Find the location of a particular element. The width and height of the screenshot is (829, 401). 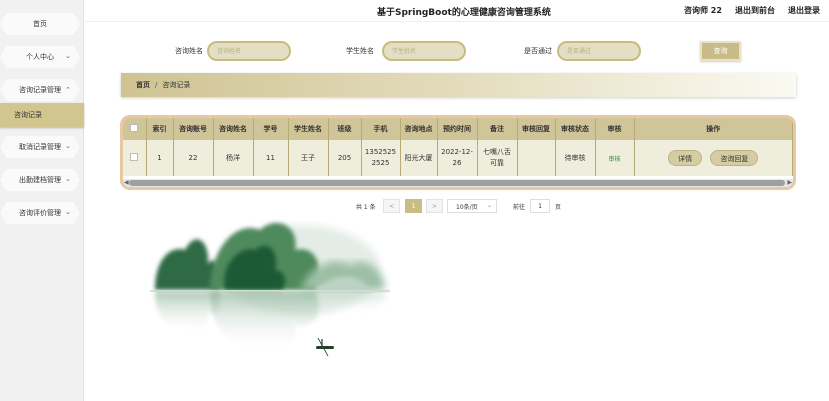

reply-button: 咨询回复 is located at coordinates (734, 158).